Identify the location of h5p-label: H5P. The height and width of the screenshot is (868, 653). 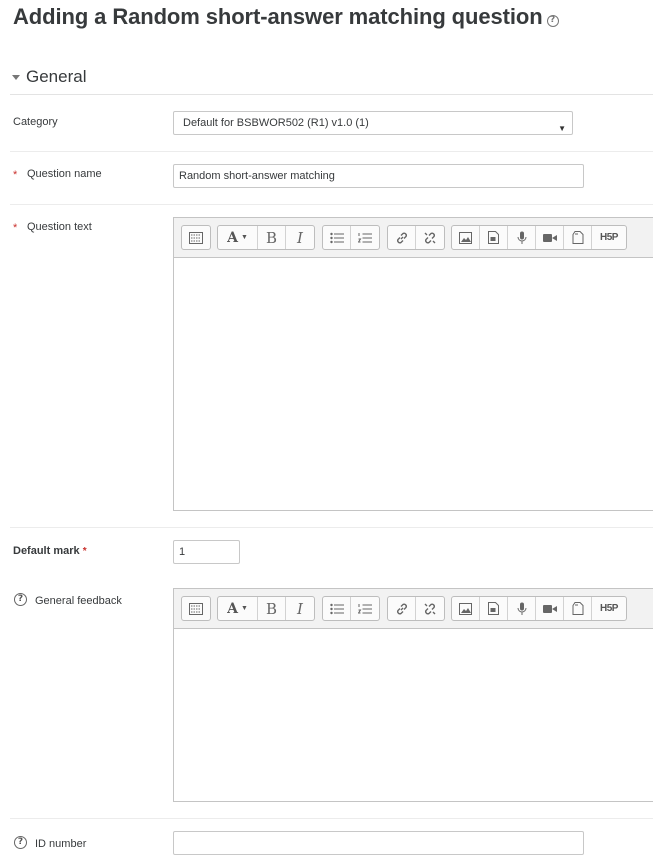
(609, 237).